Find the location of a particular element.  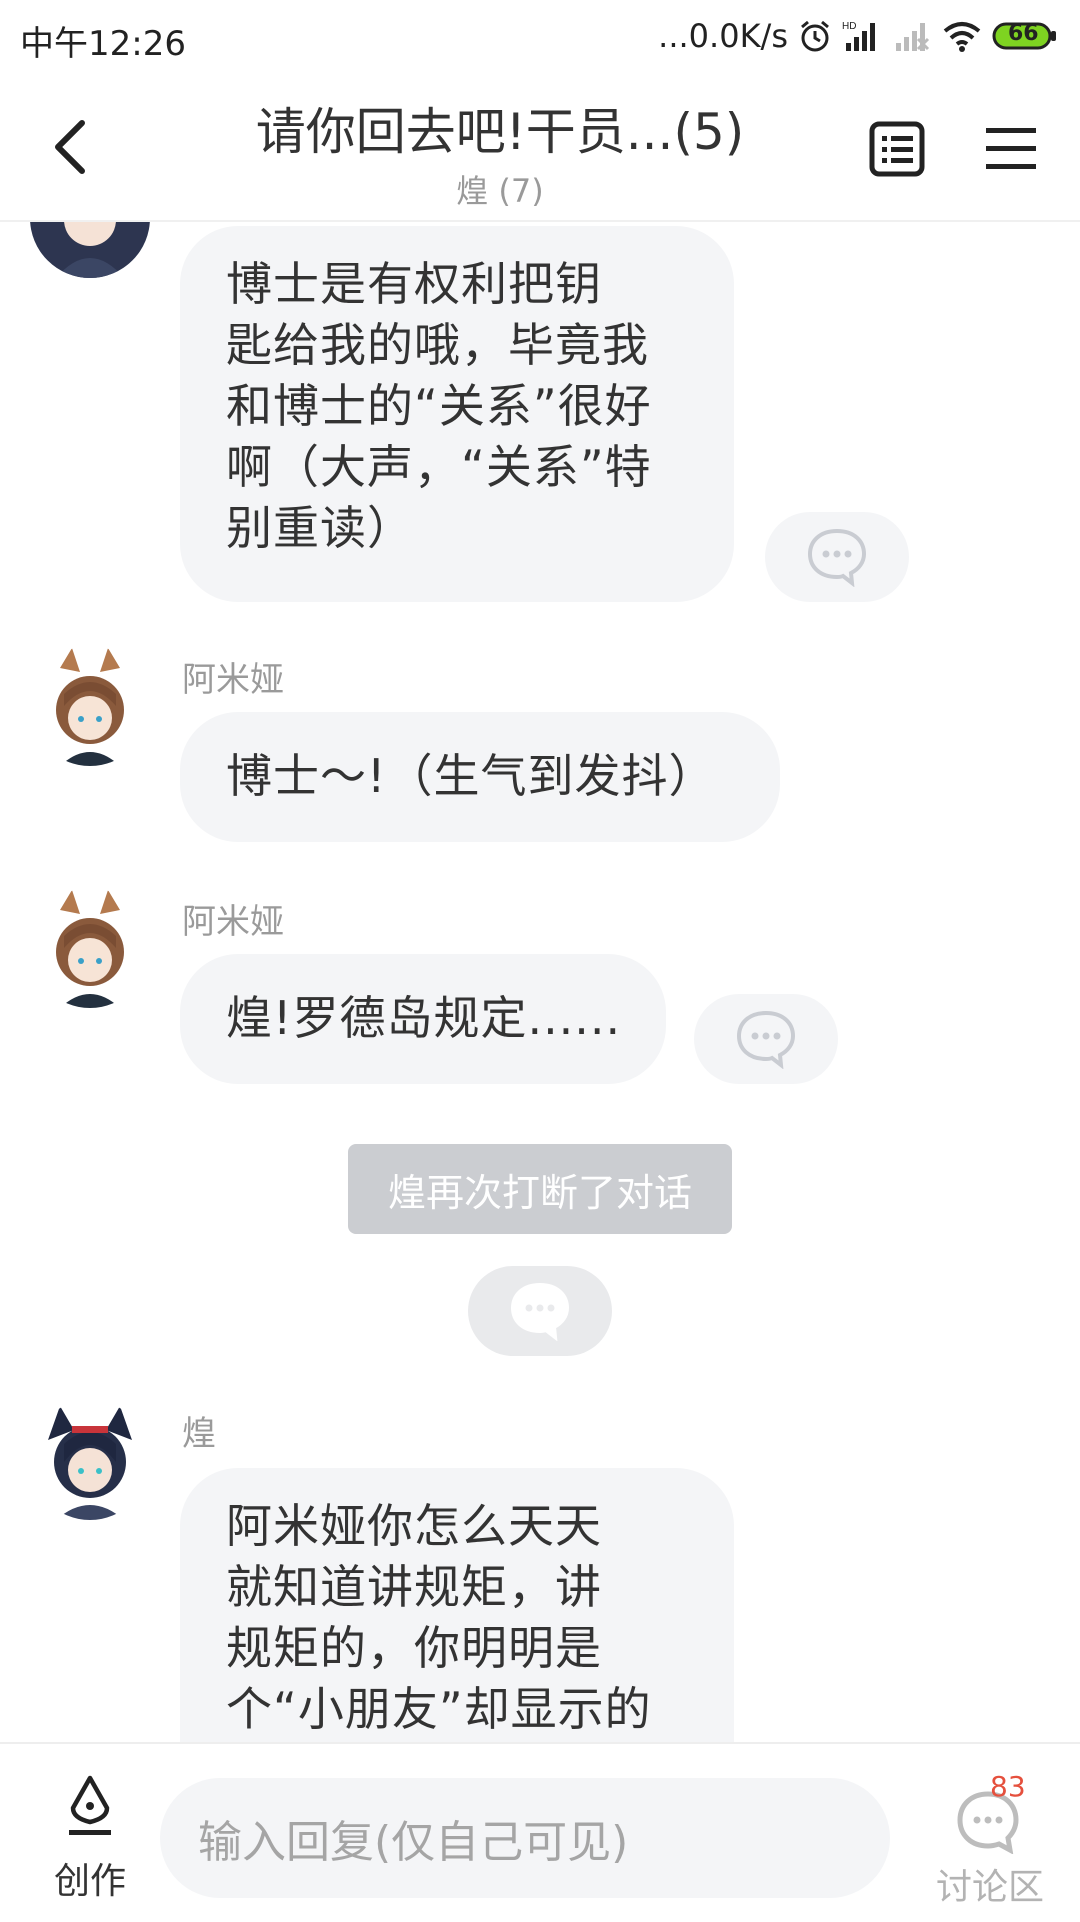

reply-input: 输入回复(仅自己可见) is located at coordinates (525, 1838).